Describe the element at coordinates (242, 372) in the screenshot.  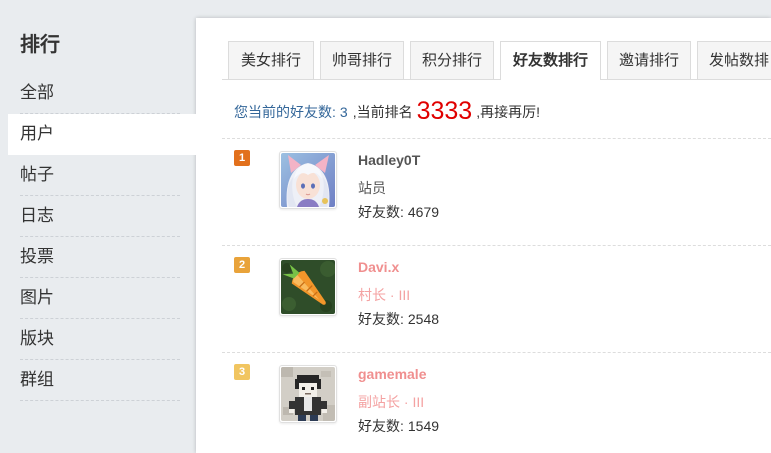
I see `rank-badge: 3` at that location.